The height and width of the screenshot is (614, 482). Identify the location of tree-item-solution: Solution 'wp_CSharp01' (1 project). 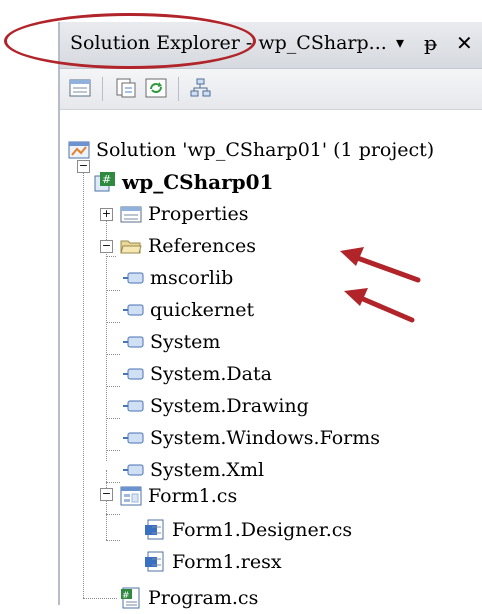
(251, 150).